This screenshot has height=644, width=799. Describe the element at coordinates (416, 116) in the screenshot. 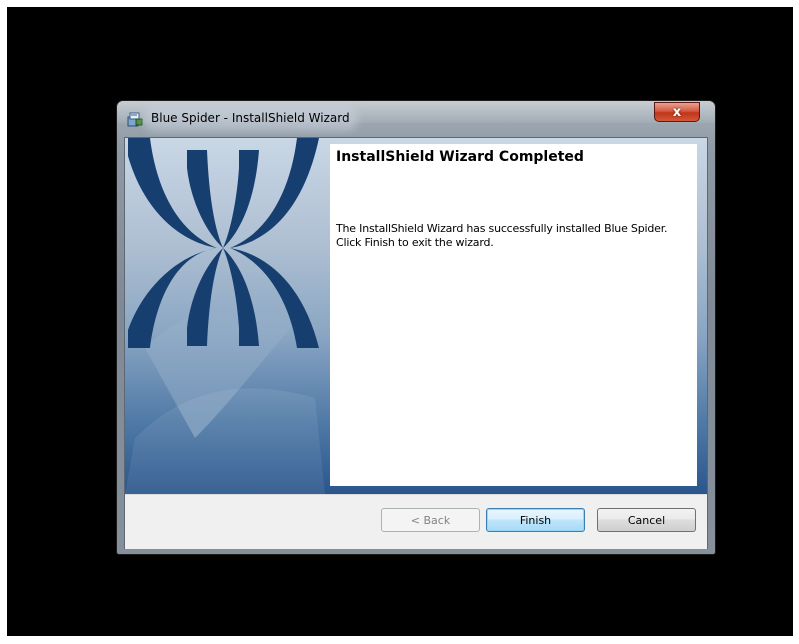

I see `title-bar: Blue Spider - InstallShield Wizard x` at that location.